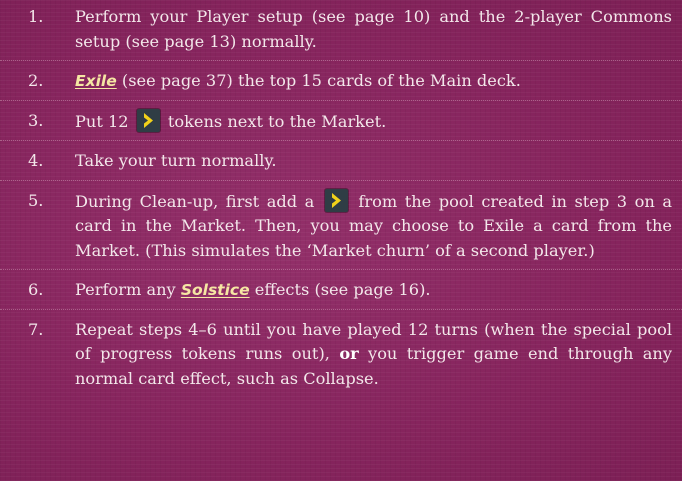 The width and height of the screenshot is (682, 481). What do you see at coordinates (350, 161) in the screenshot?
I see `rule-step-4: 4. Take your turn normally.` at bounding box center [350, 161].